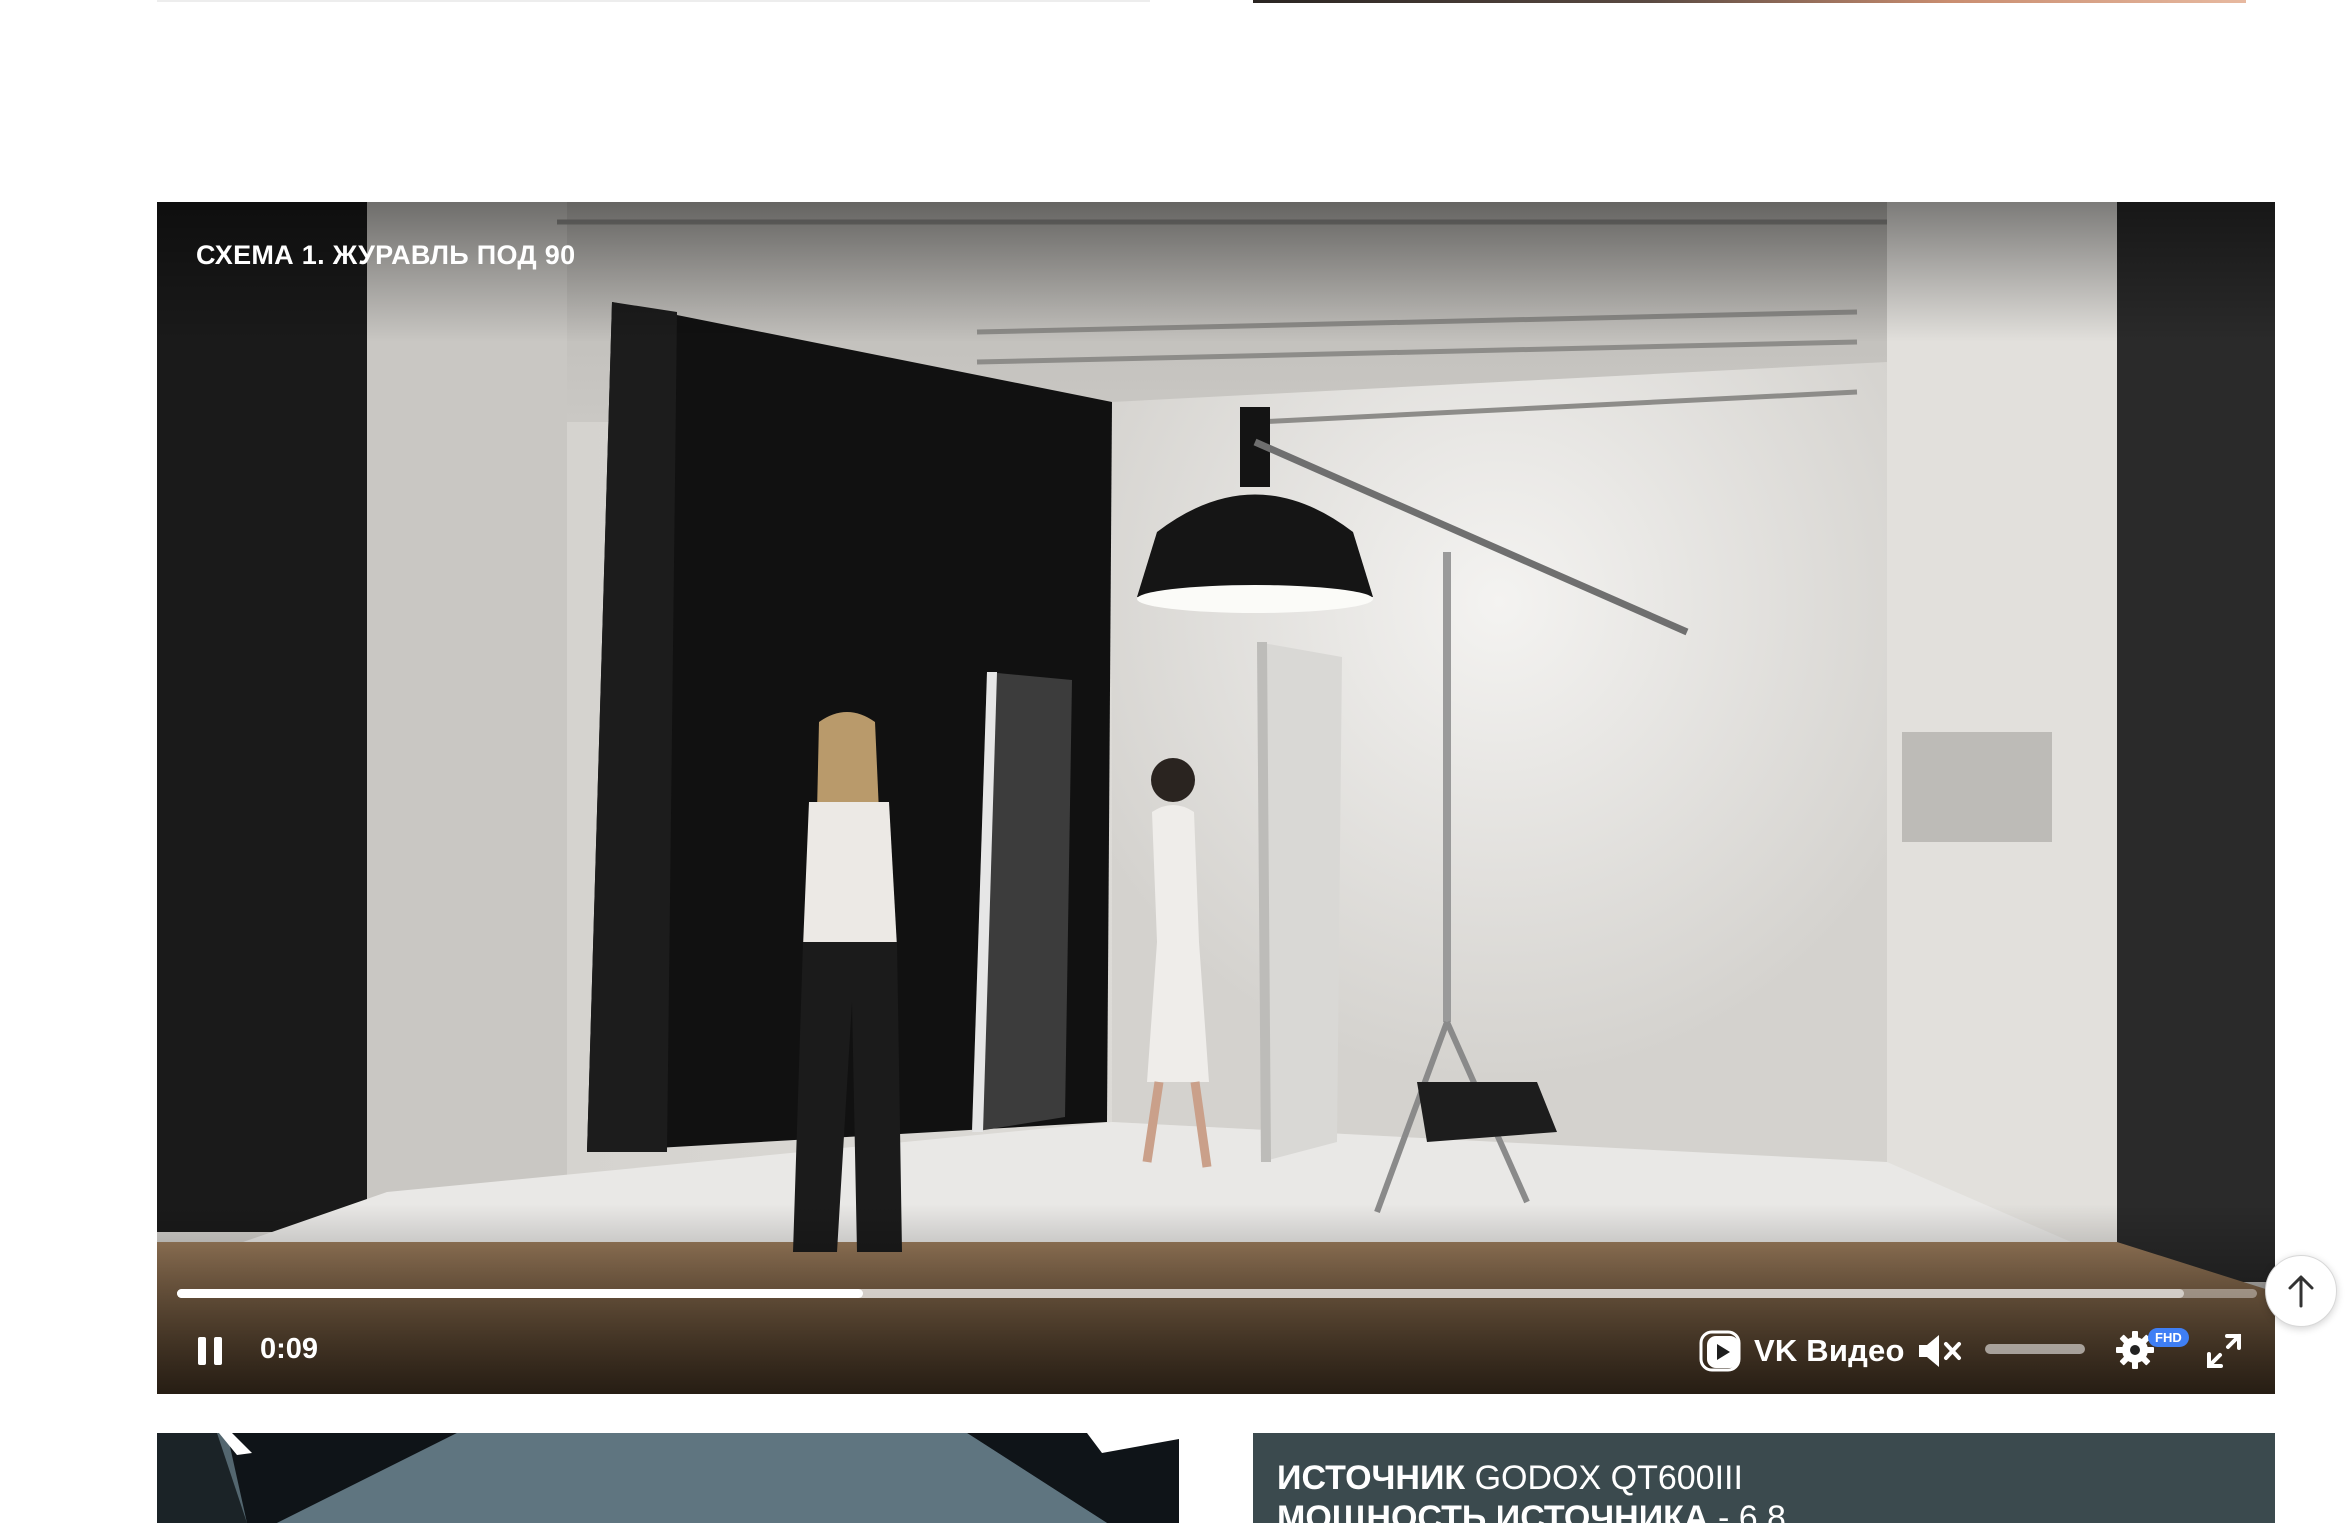 The width and height of the screenshot is (2348, 1523). What do you see at coordinates (386, 255) in the screenshot?
I see `video-title: СХЕМА 1. ЖУРАВЛЬ ПОД 90` at bounding box center [386, 255].